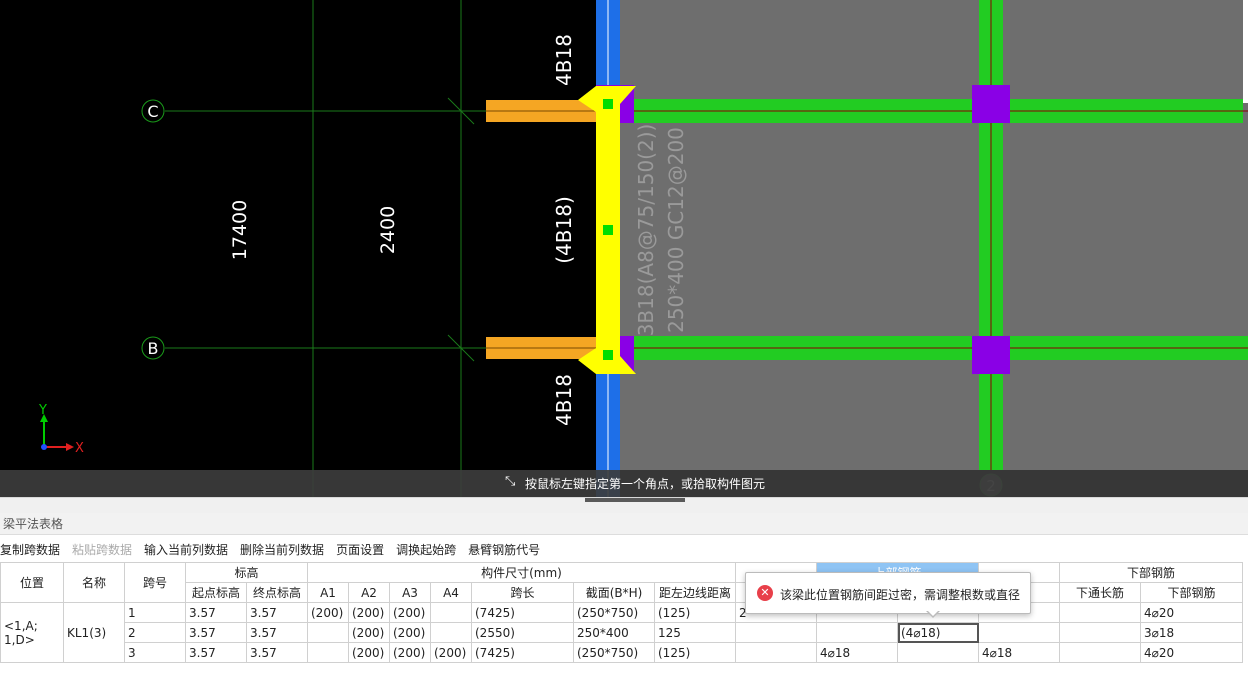 The height and width of the screenshot is (687, 1248). Describe the element at coordinates (105, 549) in the screenshot. I see `paste-span-data-button: 粘贴跨数据` at that location.